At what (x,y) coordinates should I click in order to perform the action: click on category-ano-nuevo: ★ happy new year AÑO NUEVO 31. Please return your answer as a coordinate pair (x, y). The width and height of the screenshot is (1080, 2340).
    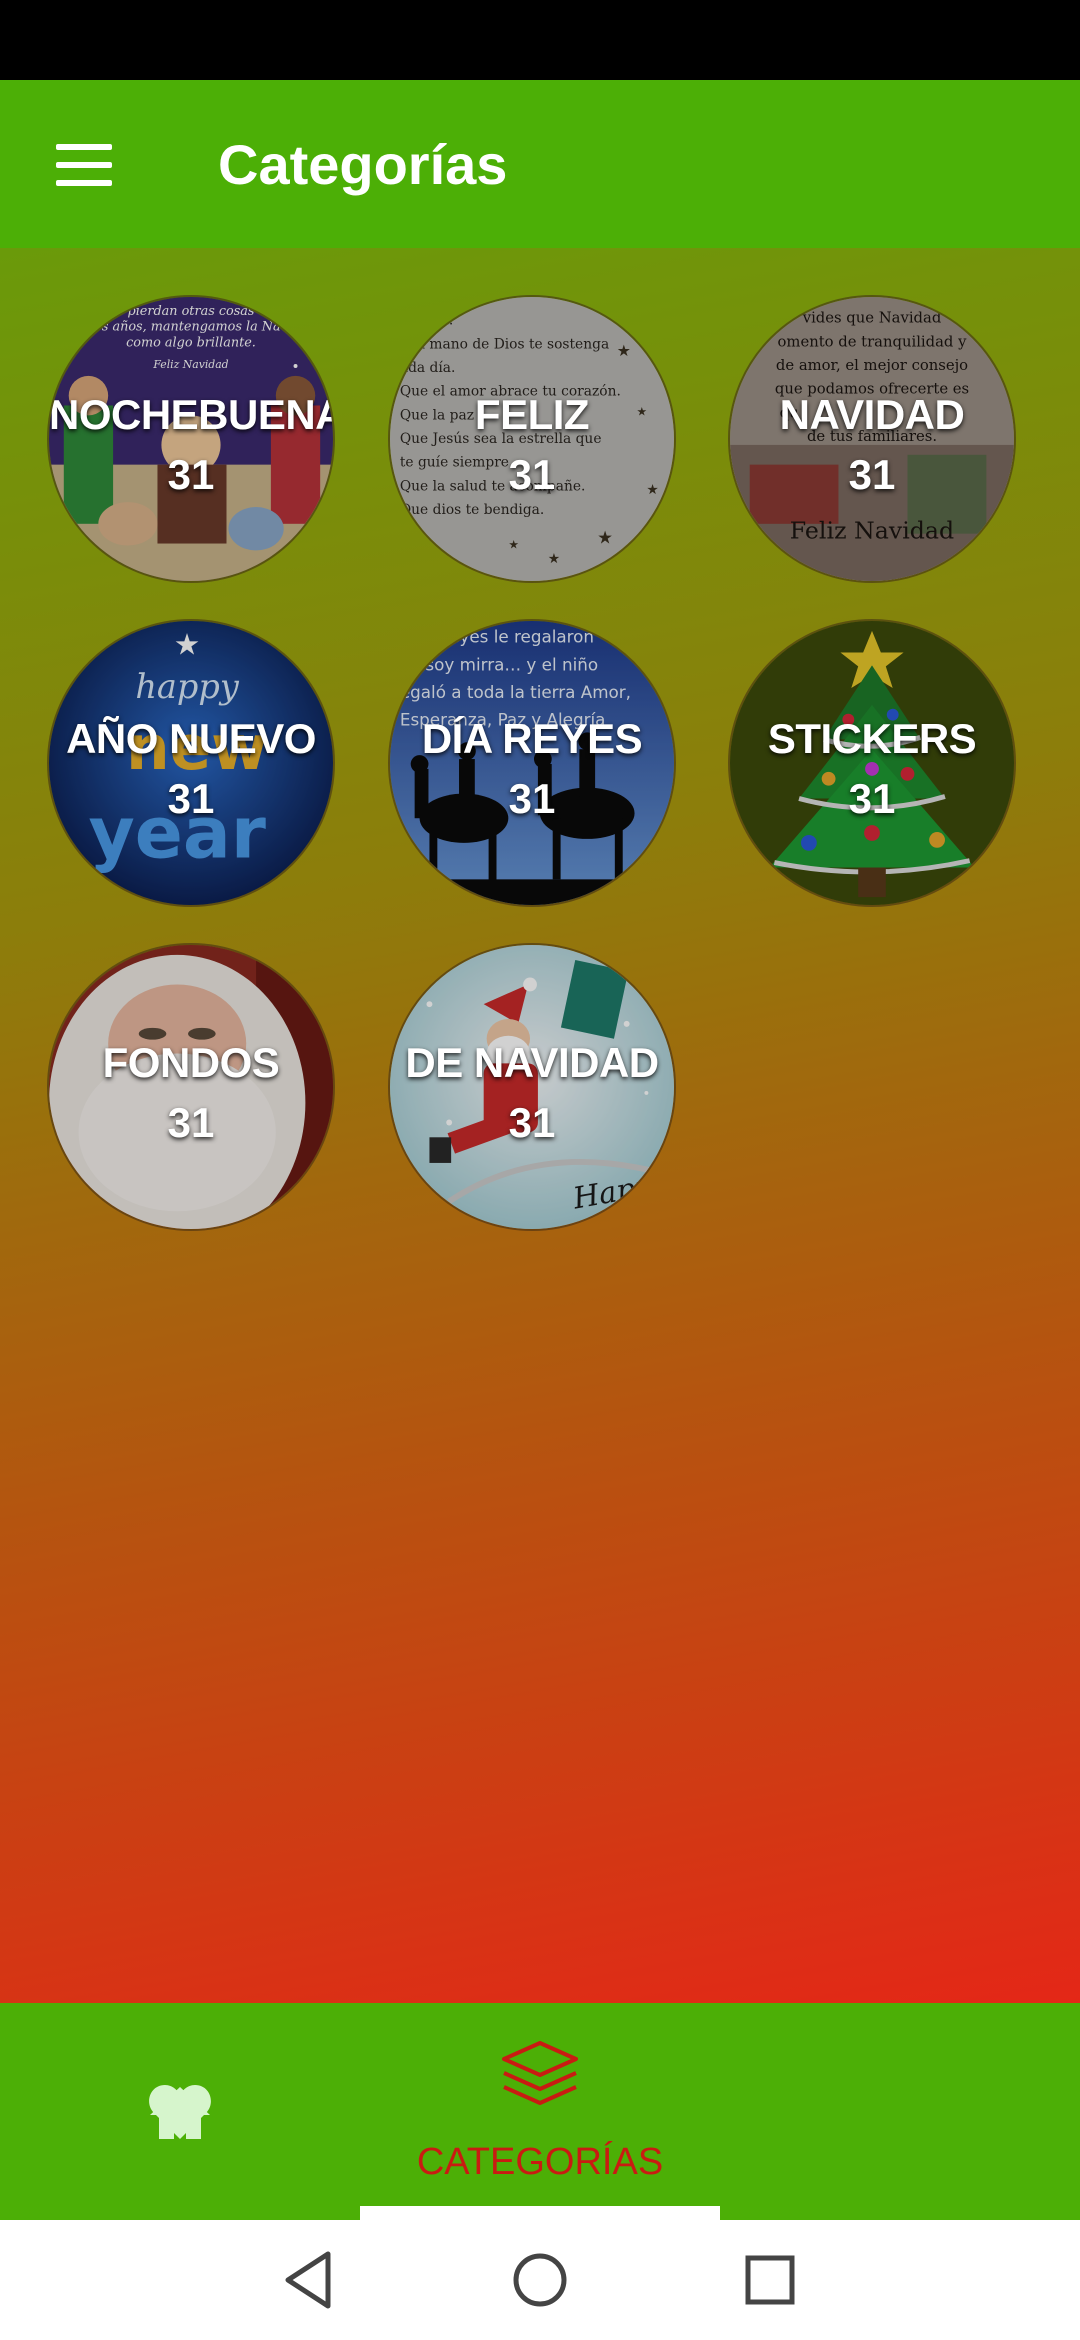
    Looking at the image, I should click on (191, 763).